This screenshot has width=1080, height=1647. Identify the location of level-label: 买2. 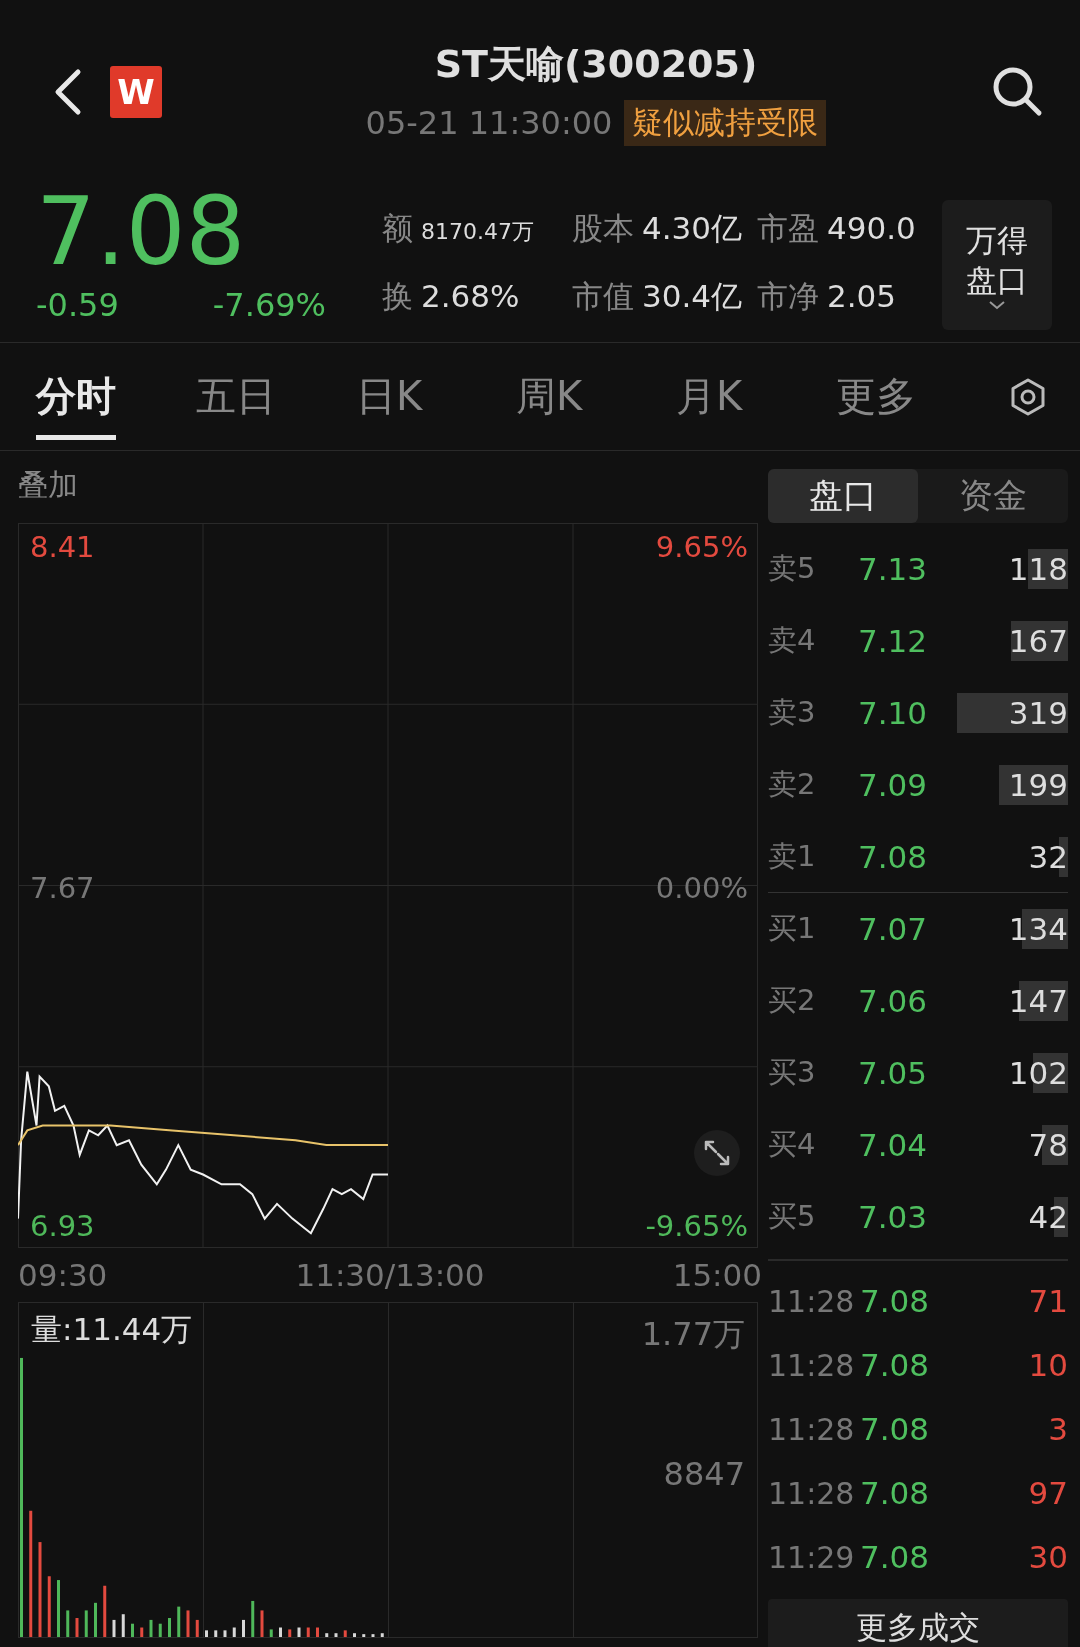
(792, 1000).